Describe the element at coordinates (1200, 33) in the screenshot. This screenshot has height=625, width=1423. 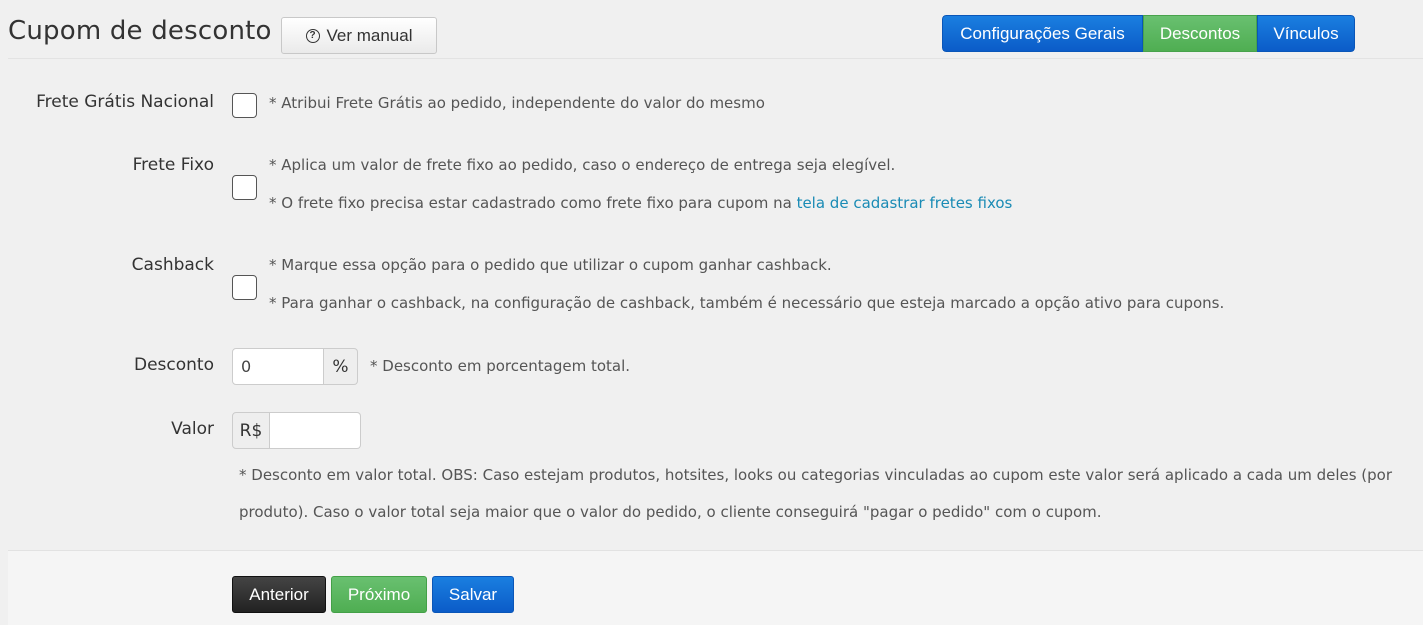
I see `tab-descontos: Descontos` at that location.